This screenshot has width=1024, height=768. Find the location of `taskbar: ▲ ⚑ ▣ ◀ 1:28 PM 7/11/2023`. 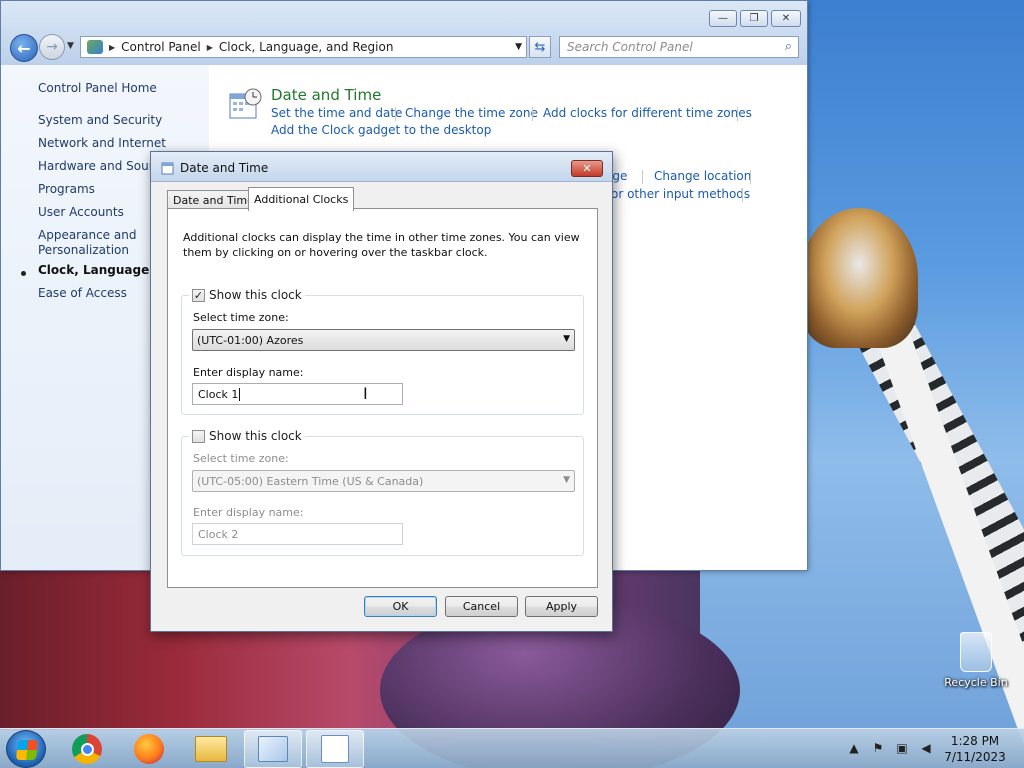

taskbar: ▲ ⚑ ▣ ◀ 1:28 PM 7/11/2023 is located at coordinates (512, 748).